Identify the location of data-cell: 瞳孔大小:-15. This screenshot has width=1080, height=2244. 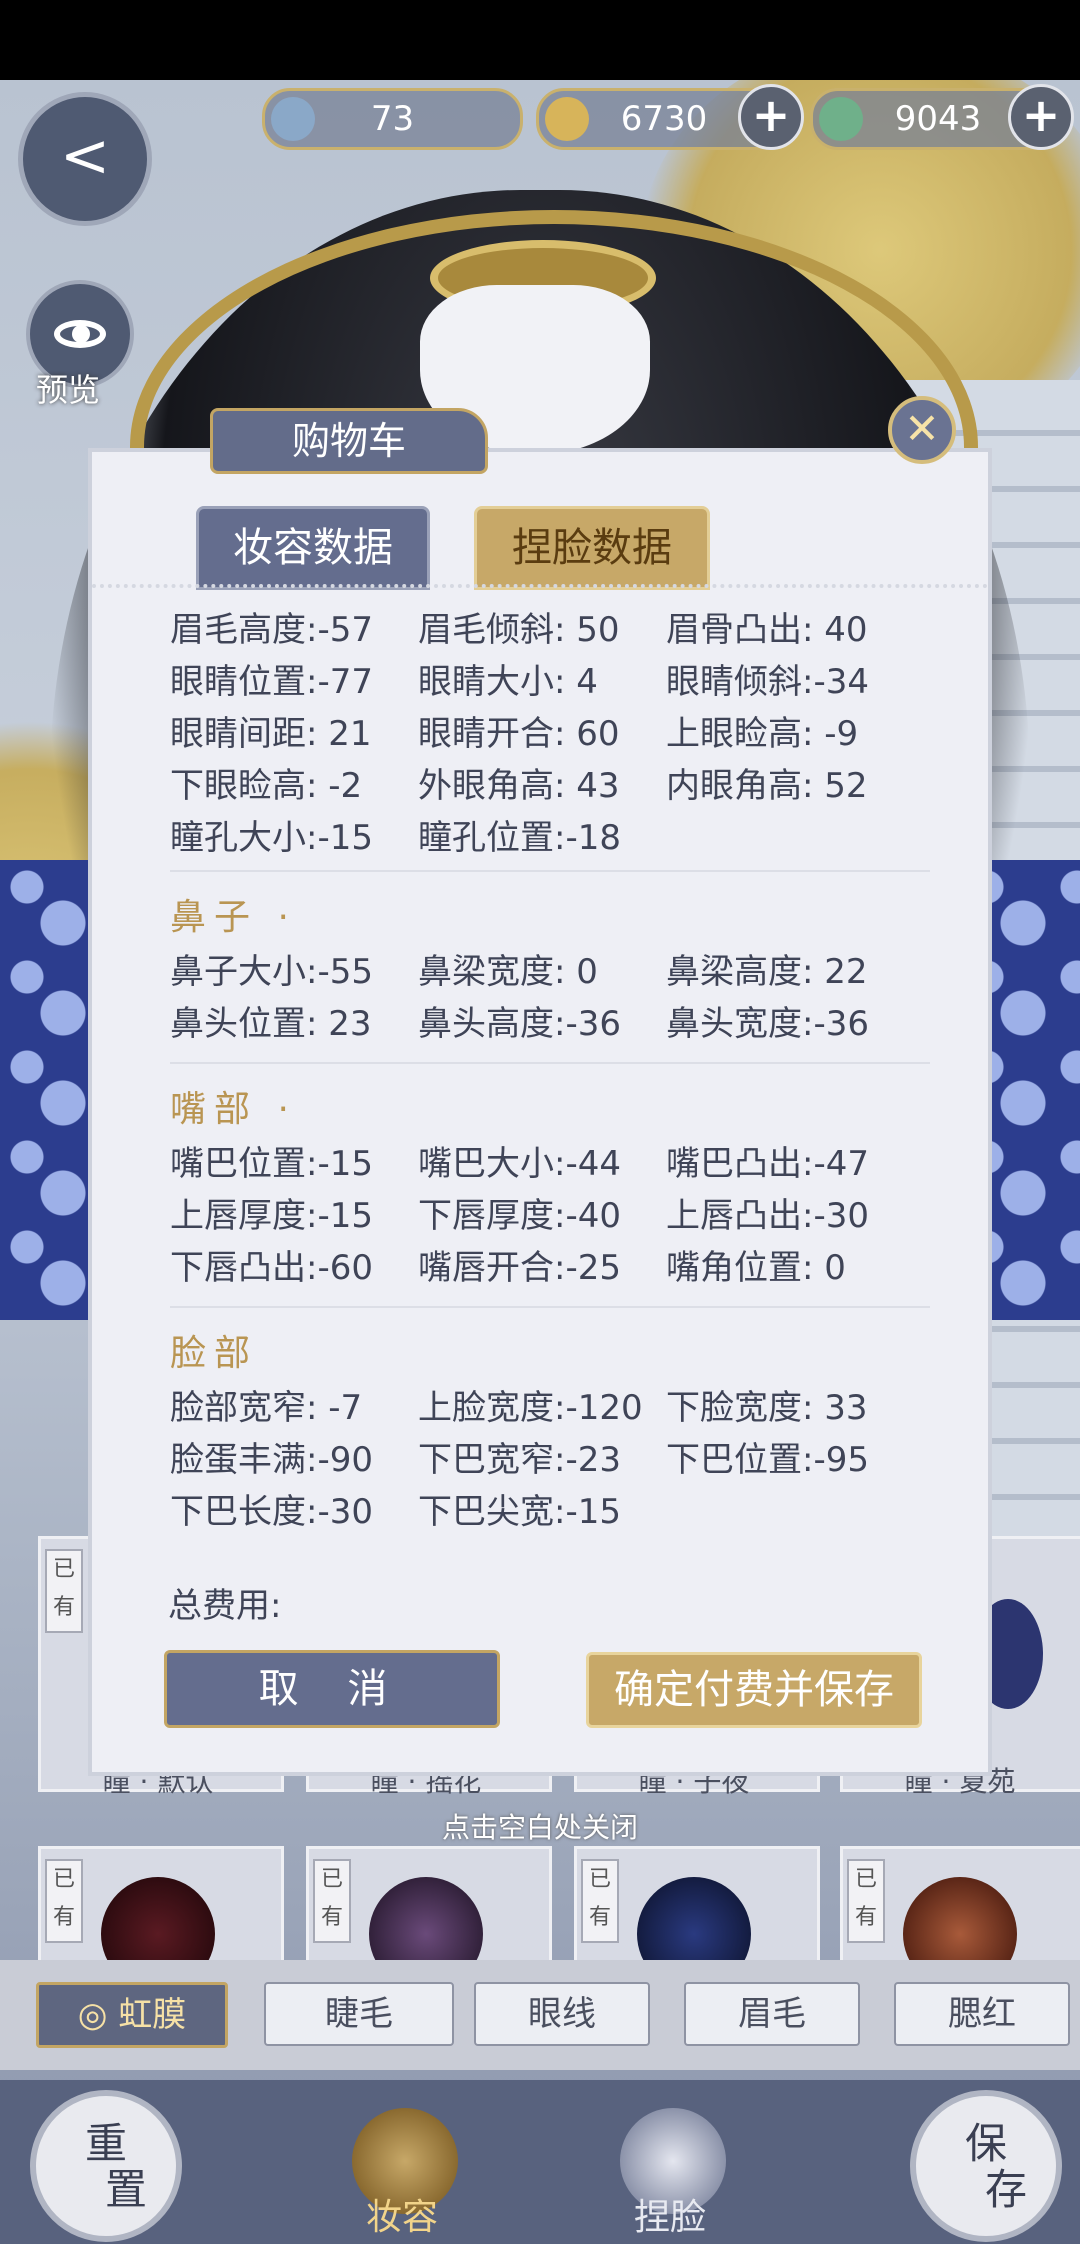
(271, 838).